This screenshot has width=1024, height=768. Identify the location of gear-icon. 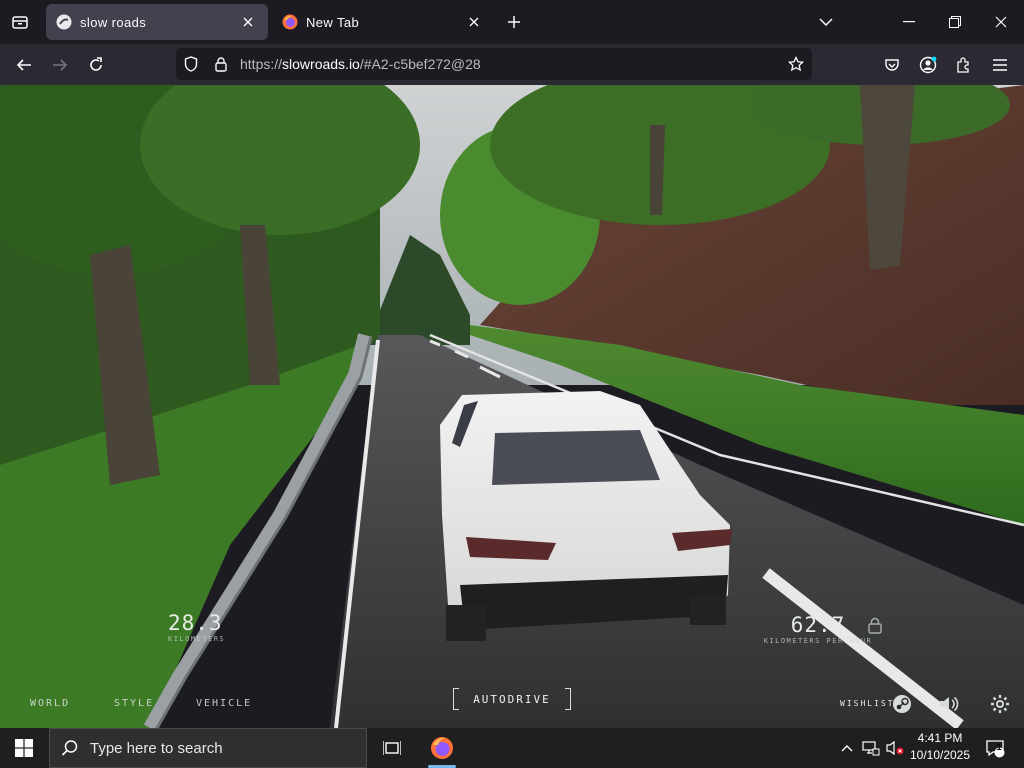
(1000, 706).